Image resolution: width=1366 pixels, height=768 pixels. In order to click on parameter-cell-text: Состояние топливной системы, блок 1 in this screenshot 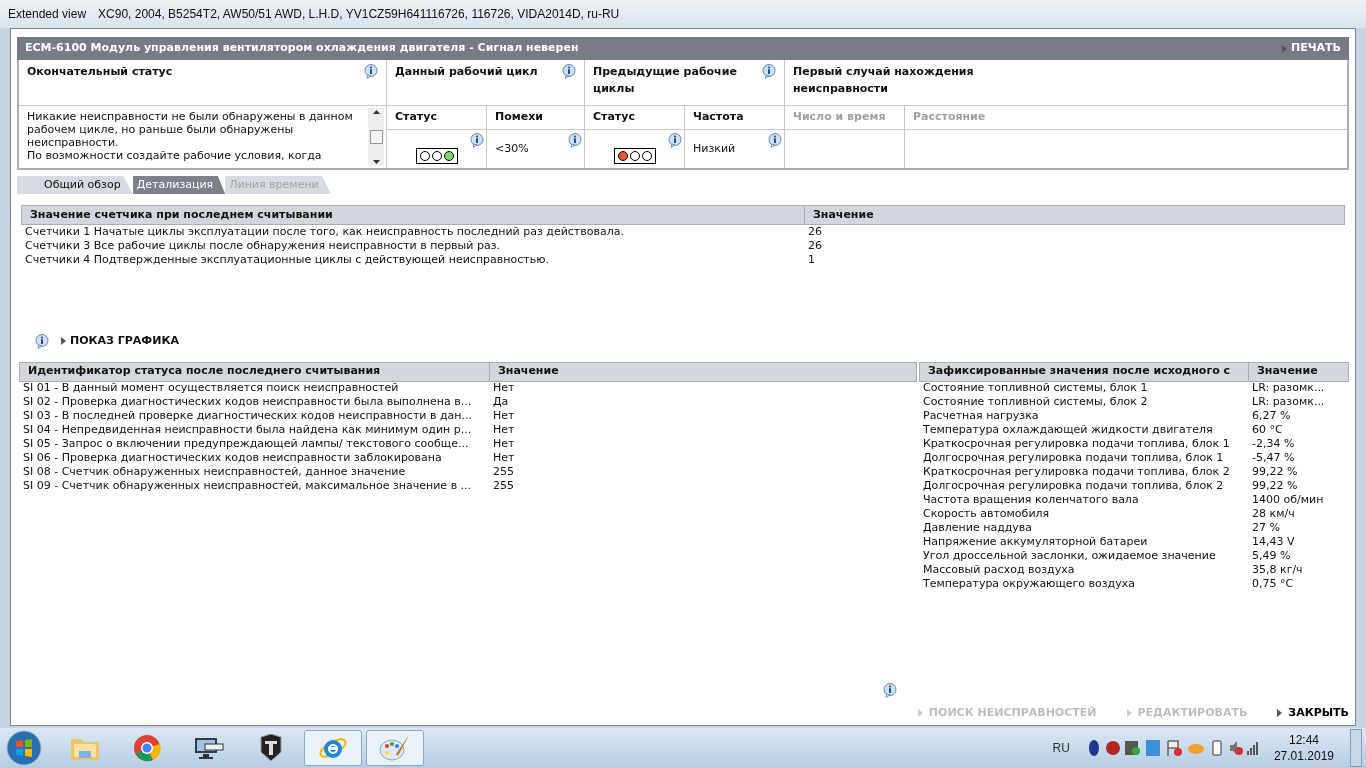, I will do `click(1035, 388)`.